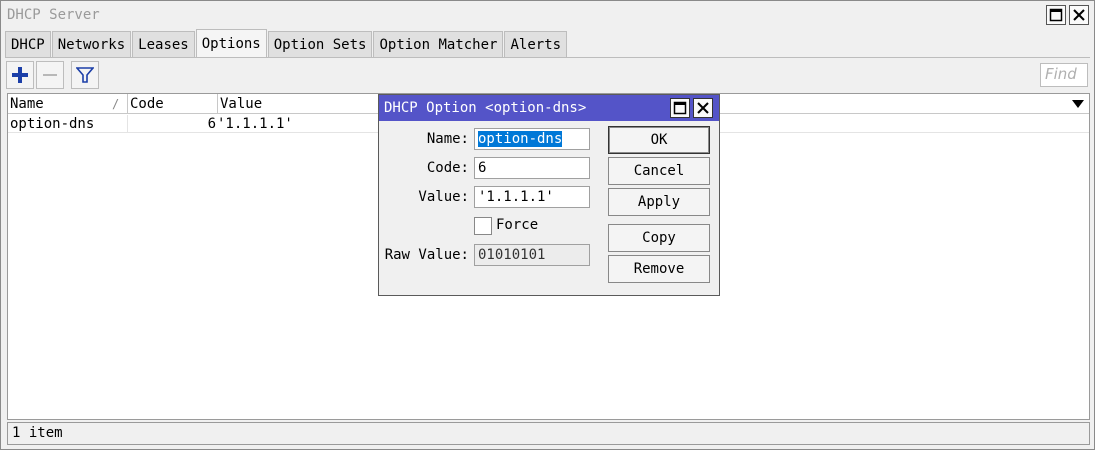 This screenshot has width=1095, height=450. Describe the element at coordinates (659, 140) in the screenshot. I see `ok-button: OK` at that location.